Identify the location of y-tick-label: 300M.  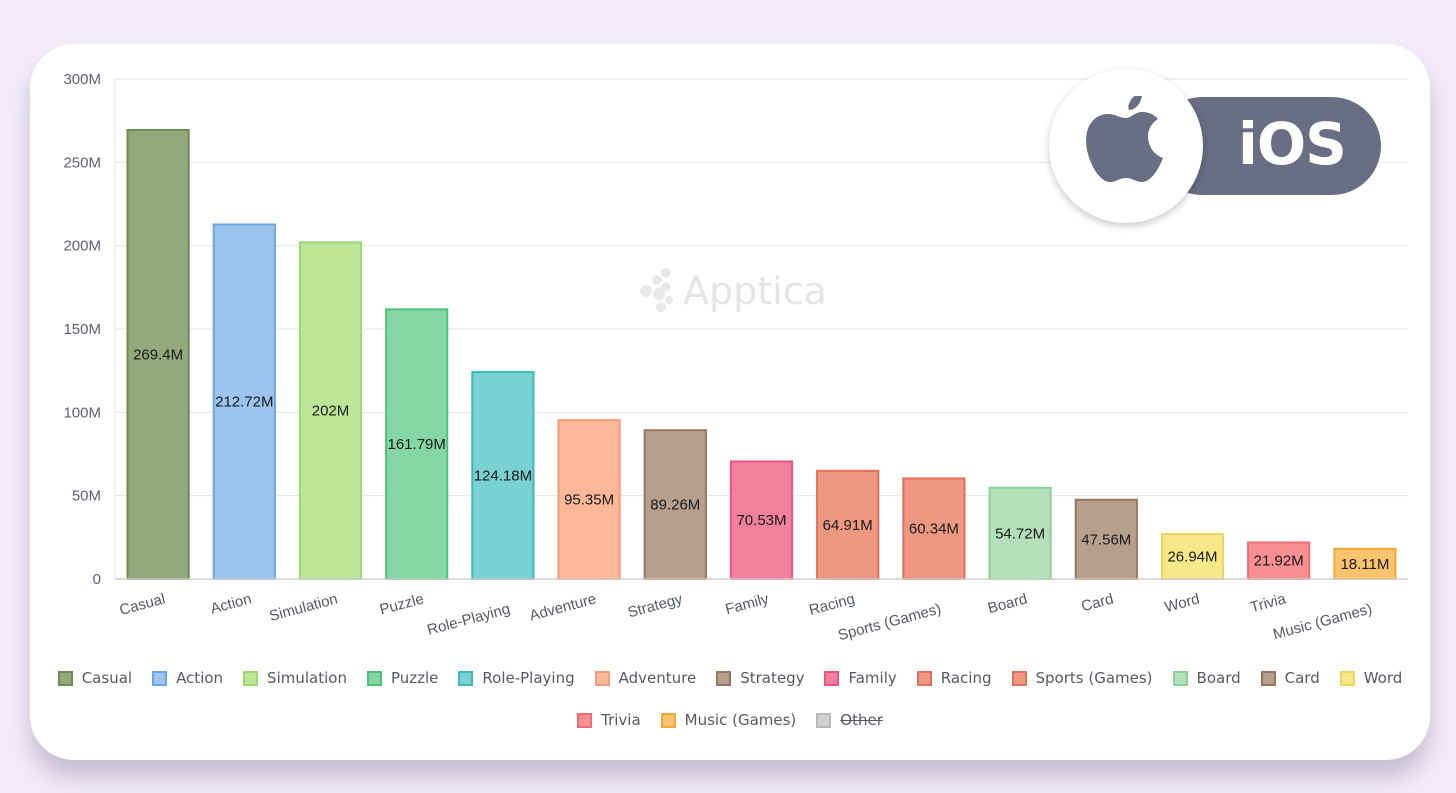
(82, 79).